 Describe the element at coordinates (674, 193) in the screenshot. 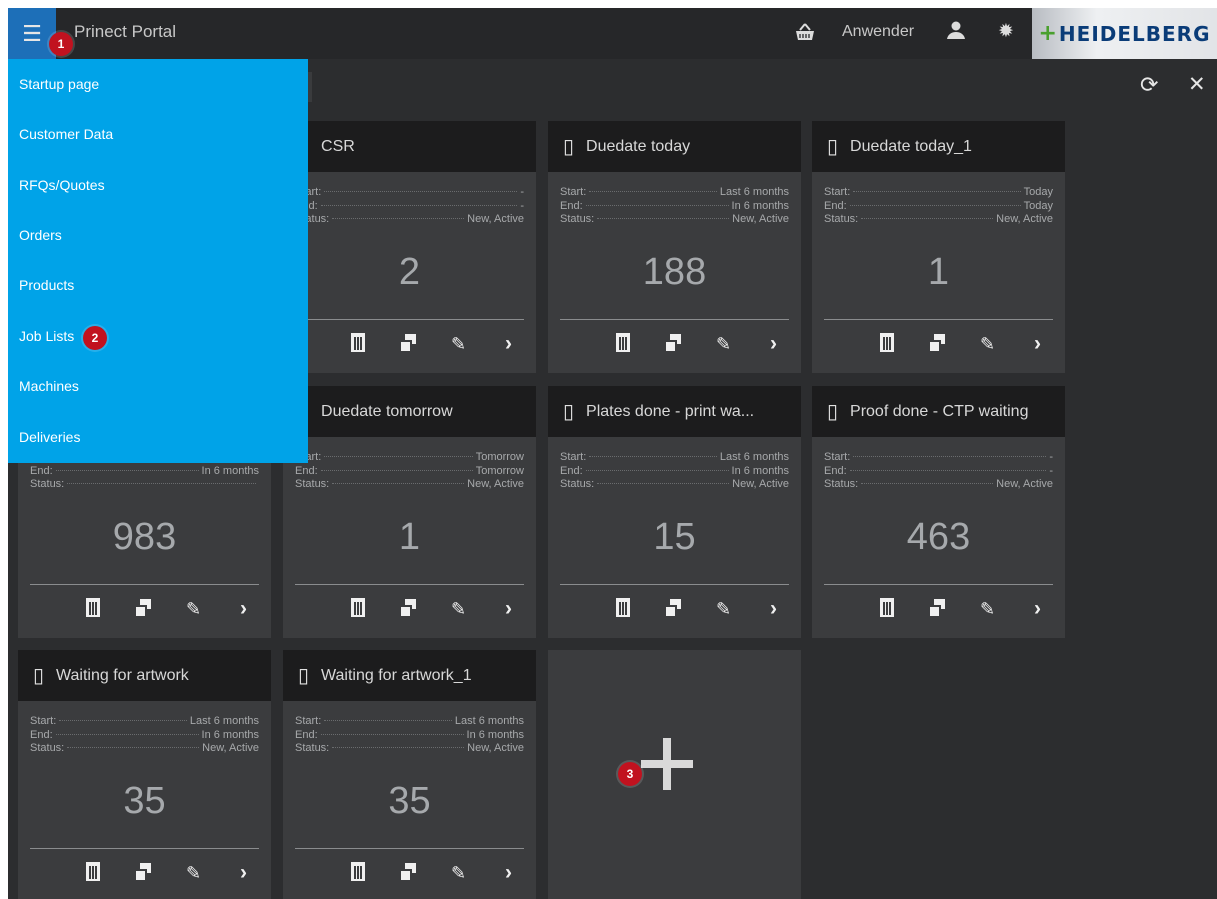

I see `start-row: Start: Last 6 months` at that location.